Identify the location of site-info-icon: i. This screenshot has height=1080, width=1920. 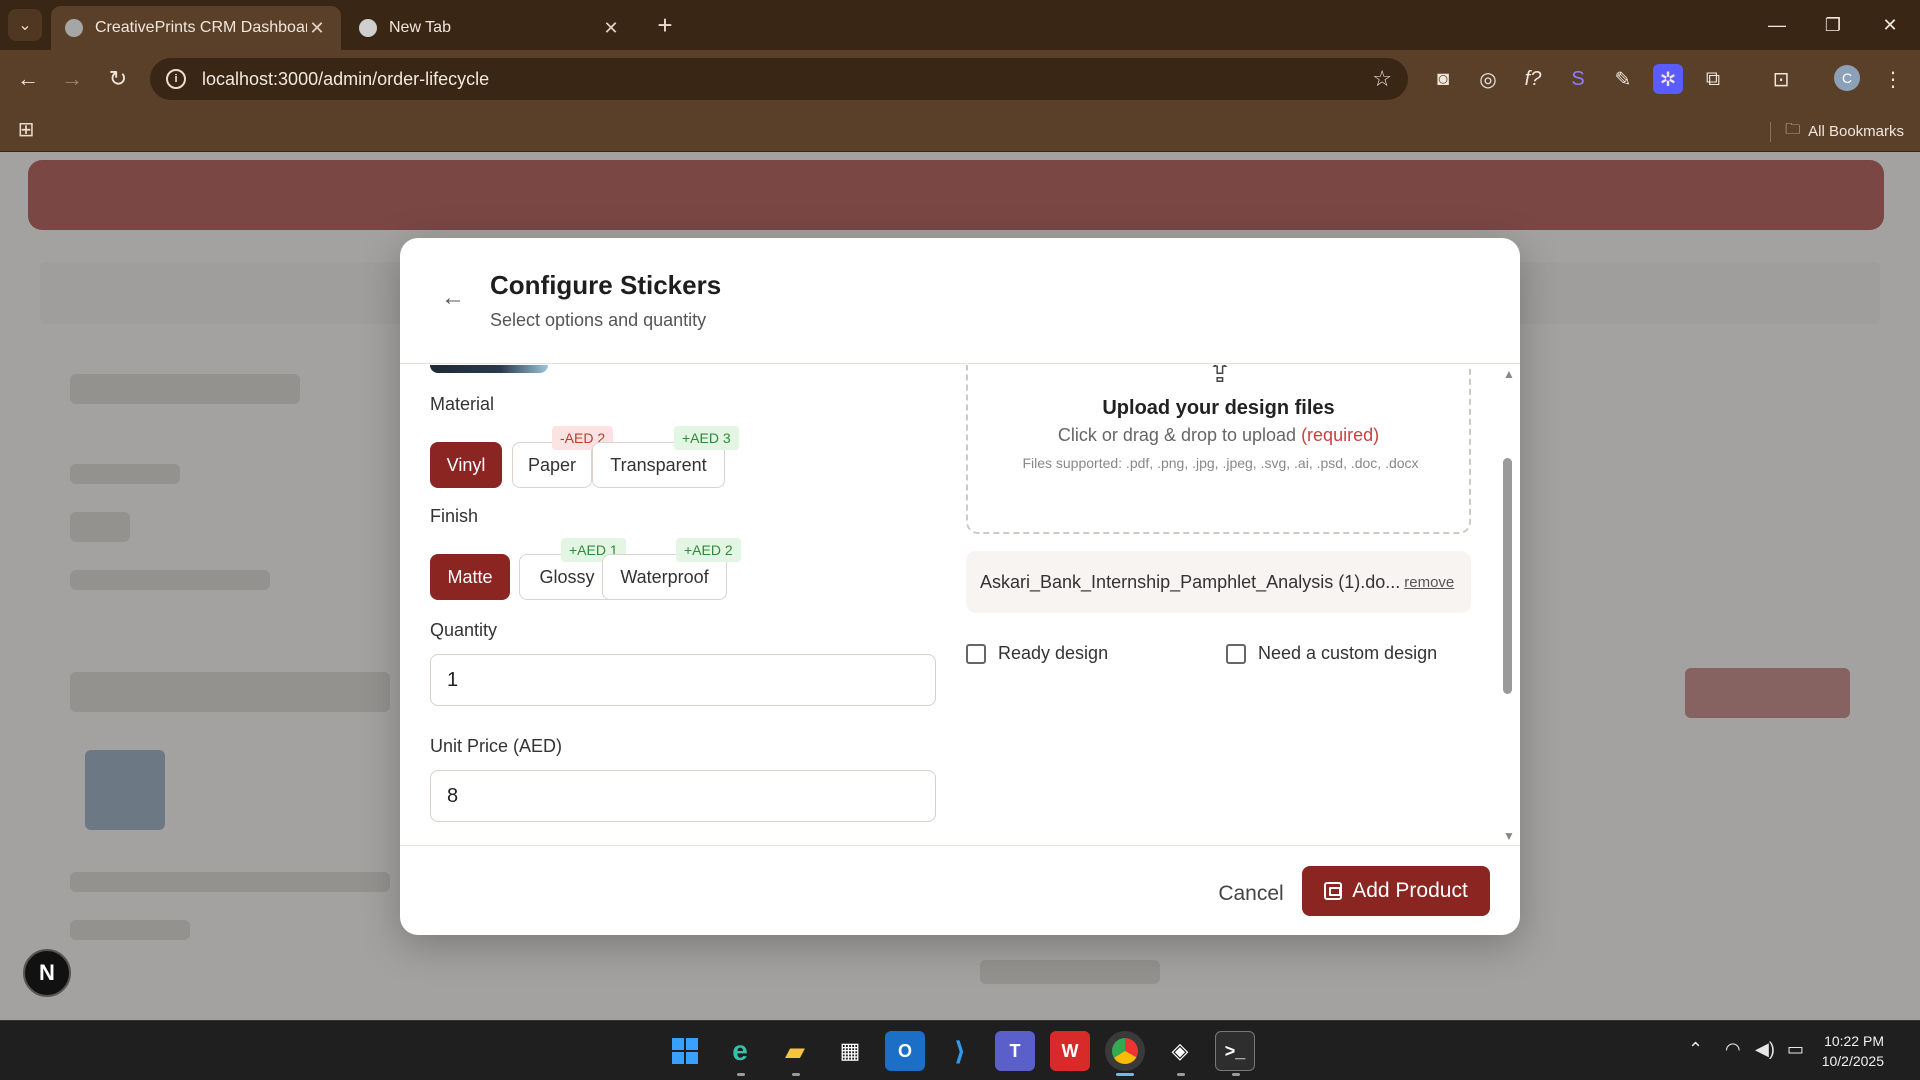
(176, 79).